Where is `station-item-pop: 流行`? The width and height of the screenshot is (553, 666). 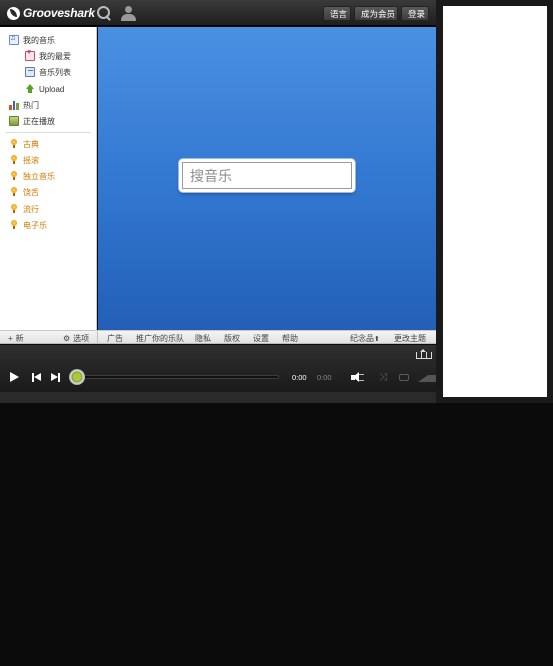
station-item-pop: 流行 is located at coordinates (24, 209).